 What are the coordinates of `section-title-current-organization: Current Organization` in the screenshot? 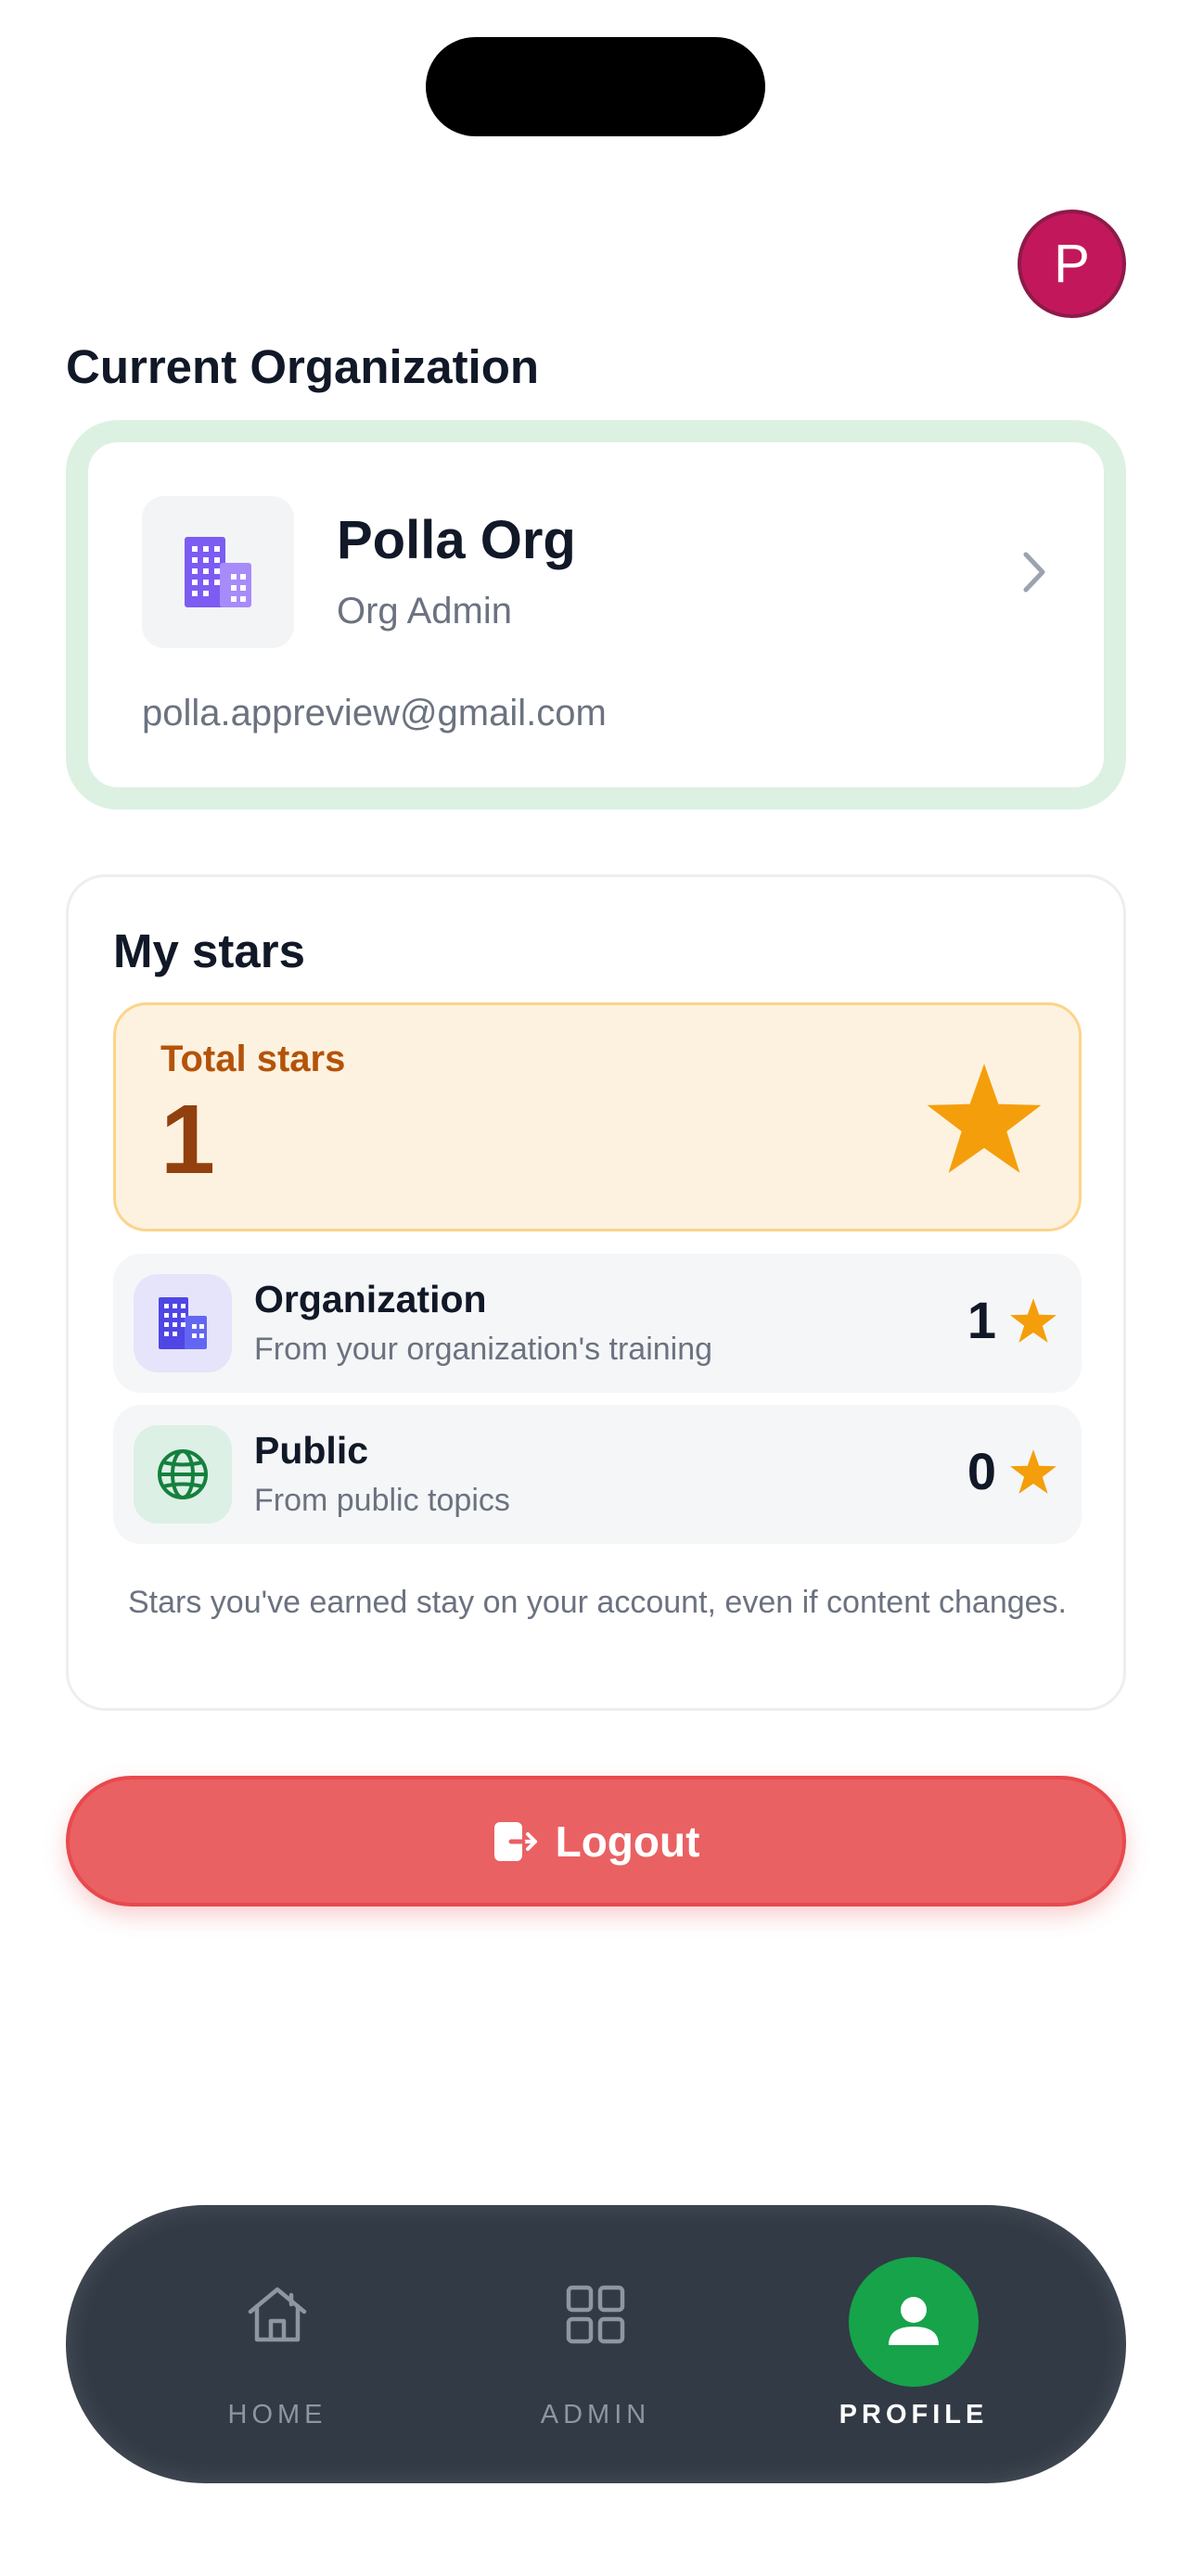 It's located at (303, 366).